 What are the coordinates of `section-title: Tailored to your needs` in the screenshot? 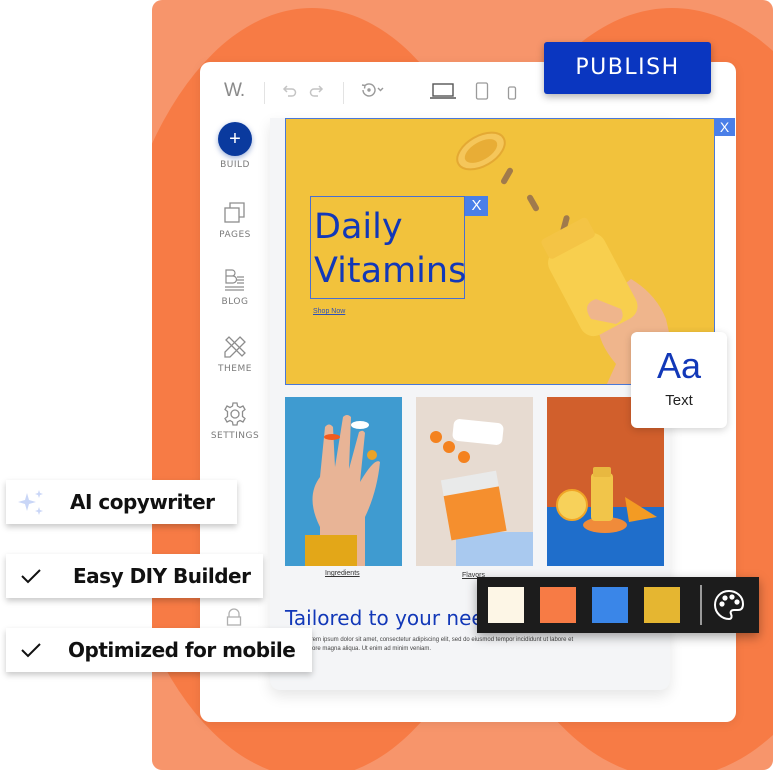 It's located at (396, 618).